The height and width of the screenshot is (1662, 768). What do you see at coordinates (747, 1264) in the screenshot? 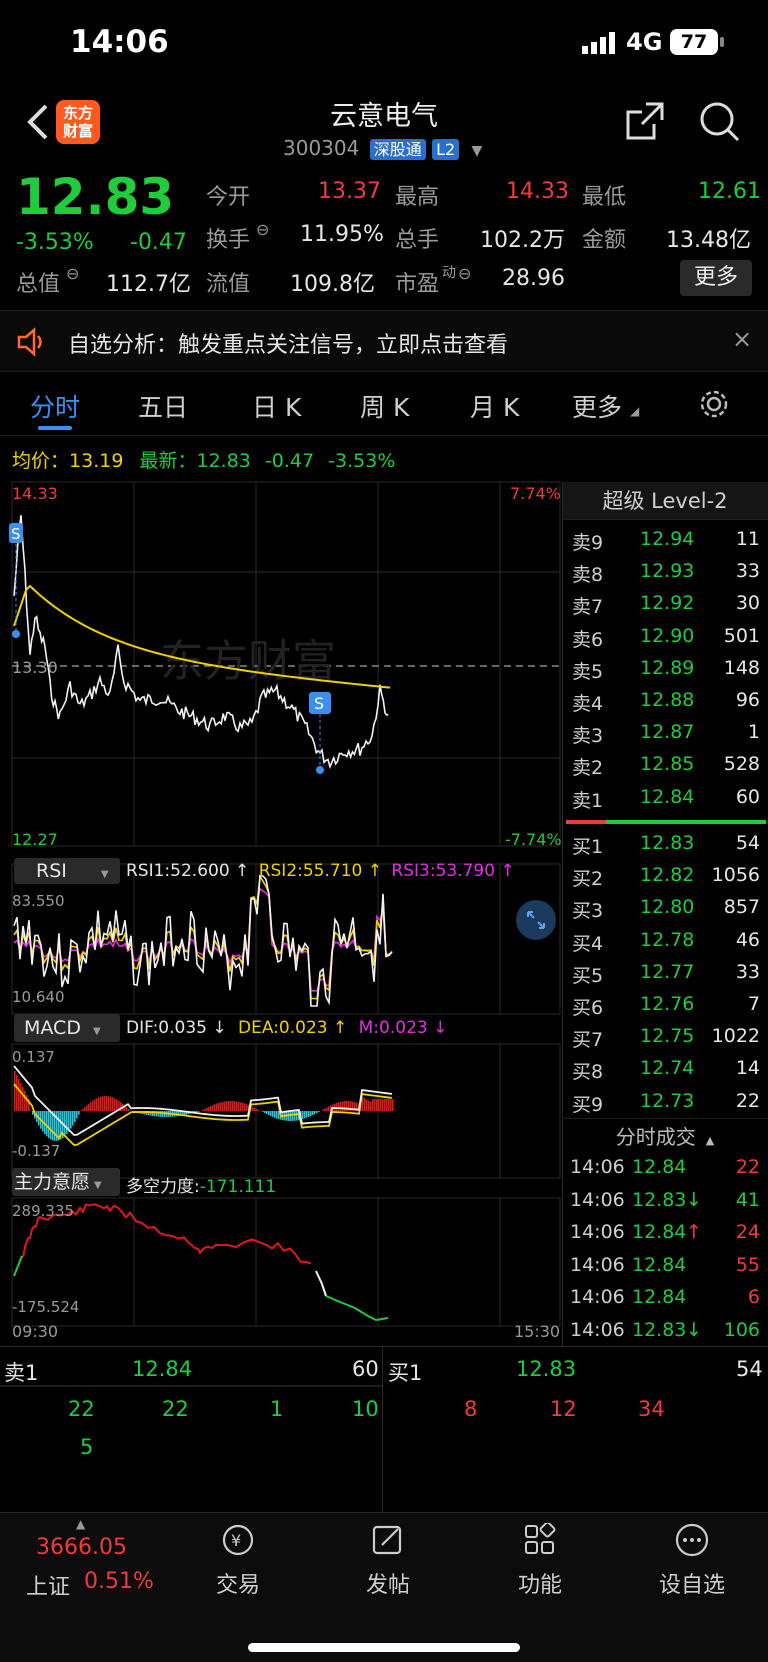
I see `tick-volume: 55` at bounding box center [747, 1264].